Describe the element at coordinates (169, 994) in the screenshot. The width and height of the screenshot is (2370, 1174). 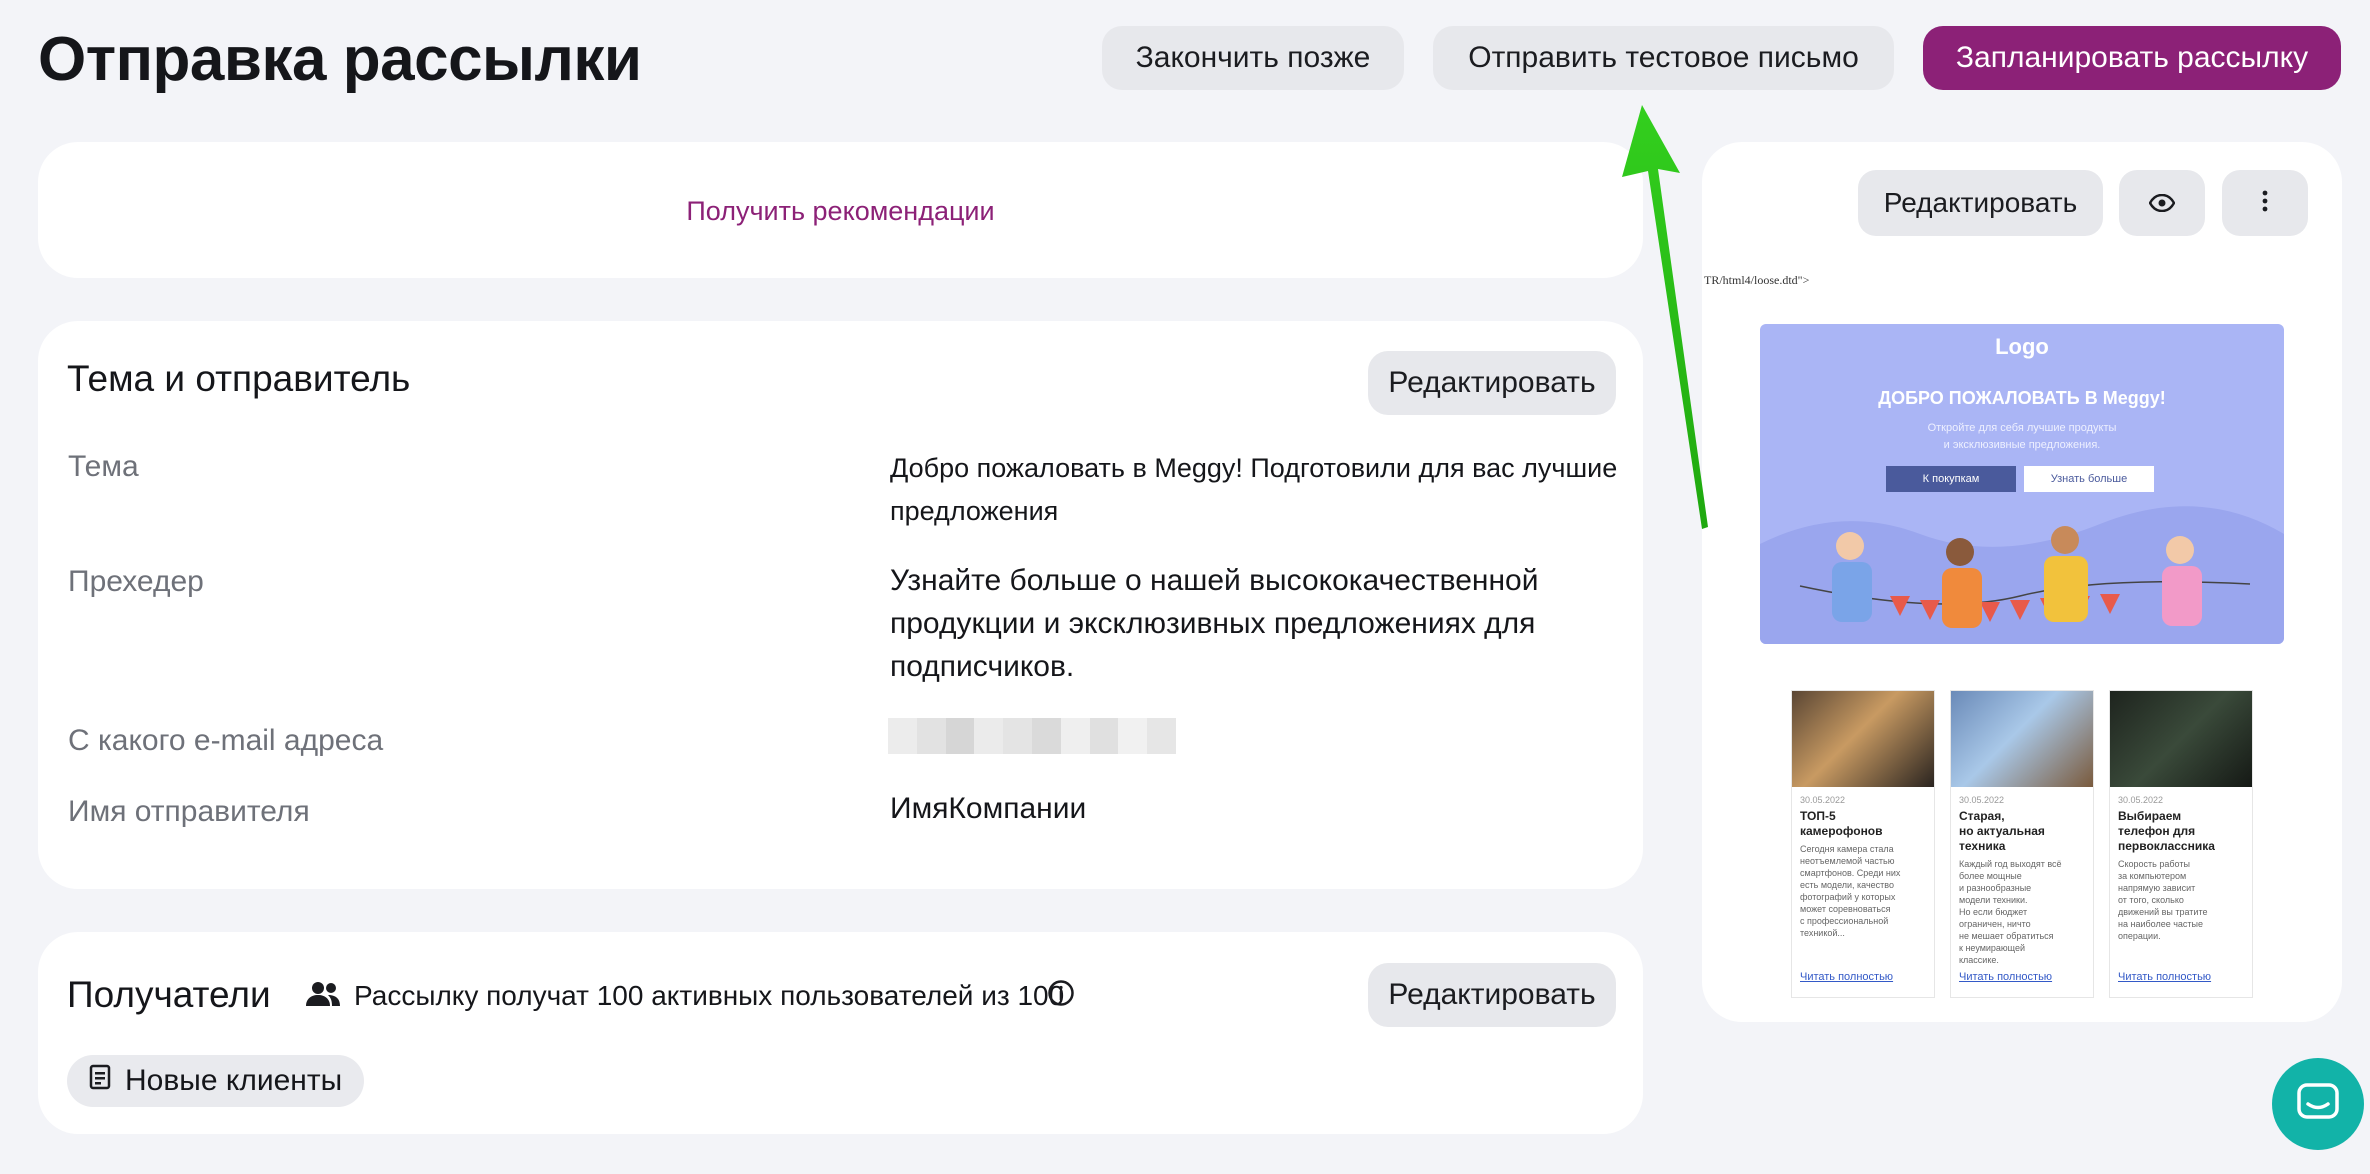
I see `recipients-title: Получатели` at that location.